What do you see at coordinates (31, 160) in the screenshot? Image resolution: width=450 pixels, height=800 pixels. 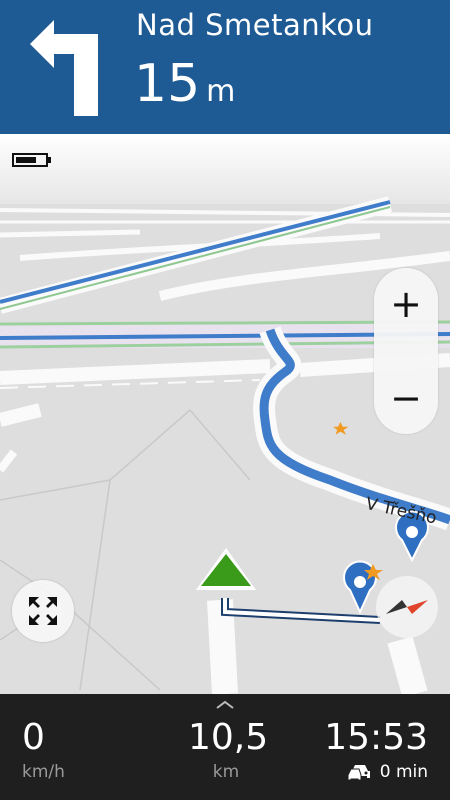 I see `battery-icon` at bounding box center [31, 160].